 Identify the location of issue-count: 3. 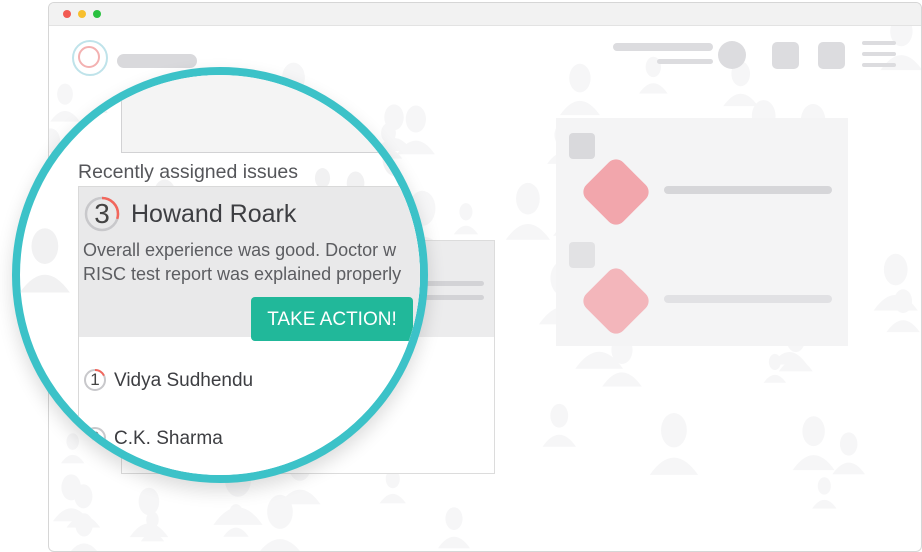
(102, 213).